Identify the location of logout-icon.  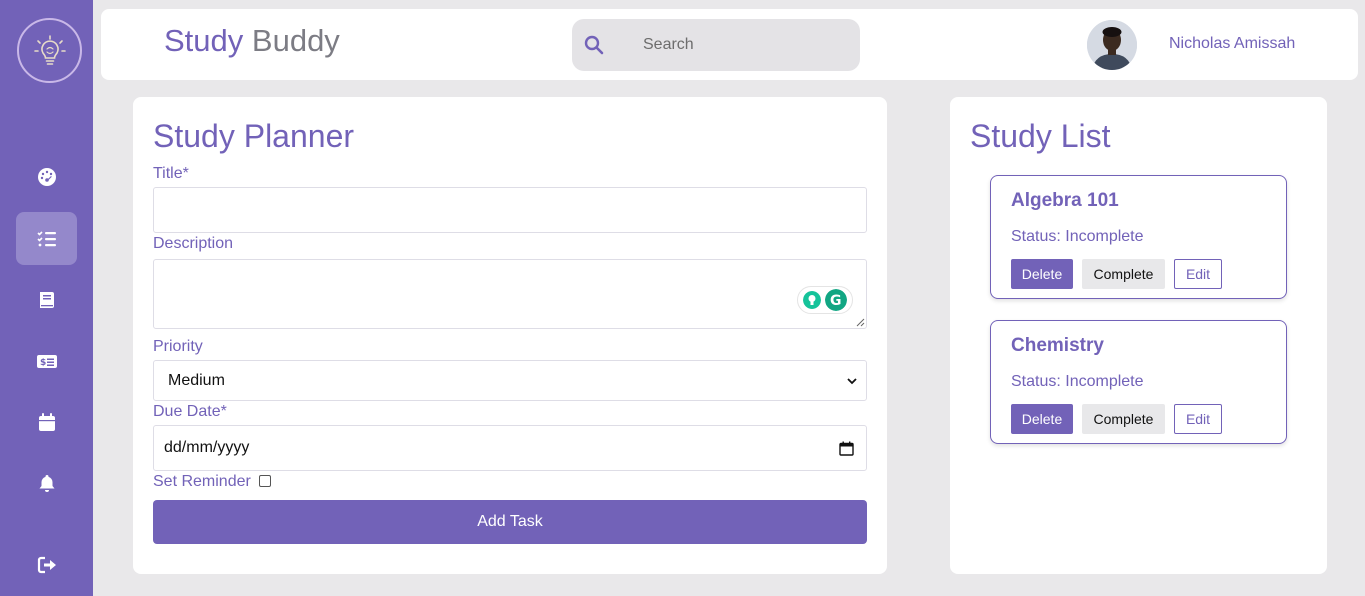
(46, 564).